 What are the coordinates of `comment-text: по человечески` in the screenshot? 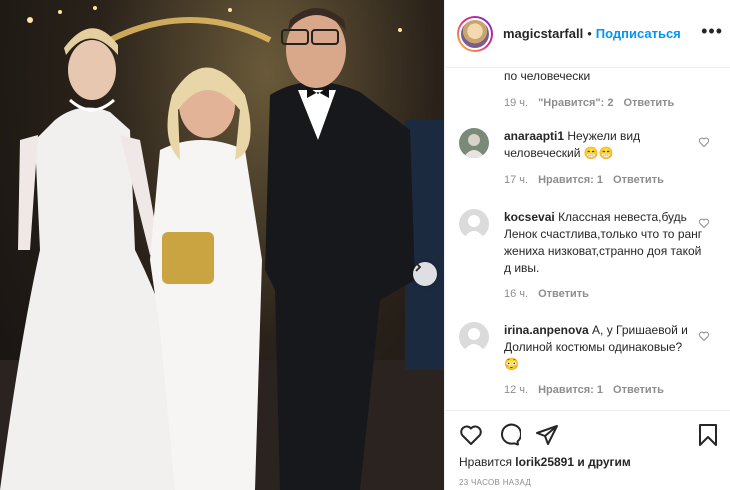 It's located at (547, 76).